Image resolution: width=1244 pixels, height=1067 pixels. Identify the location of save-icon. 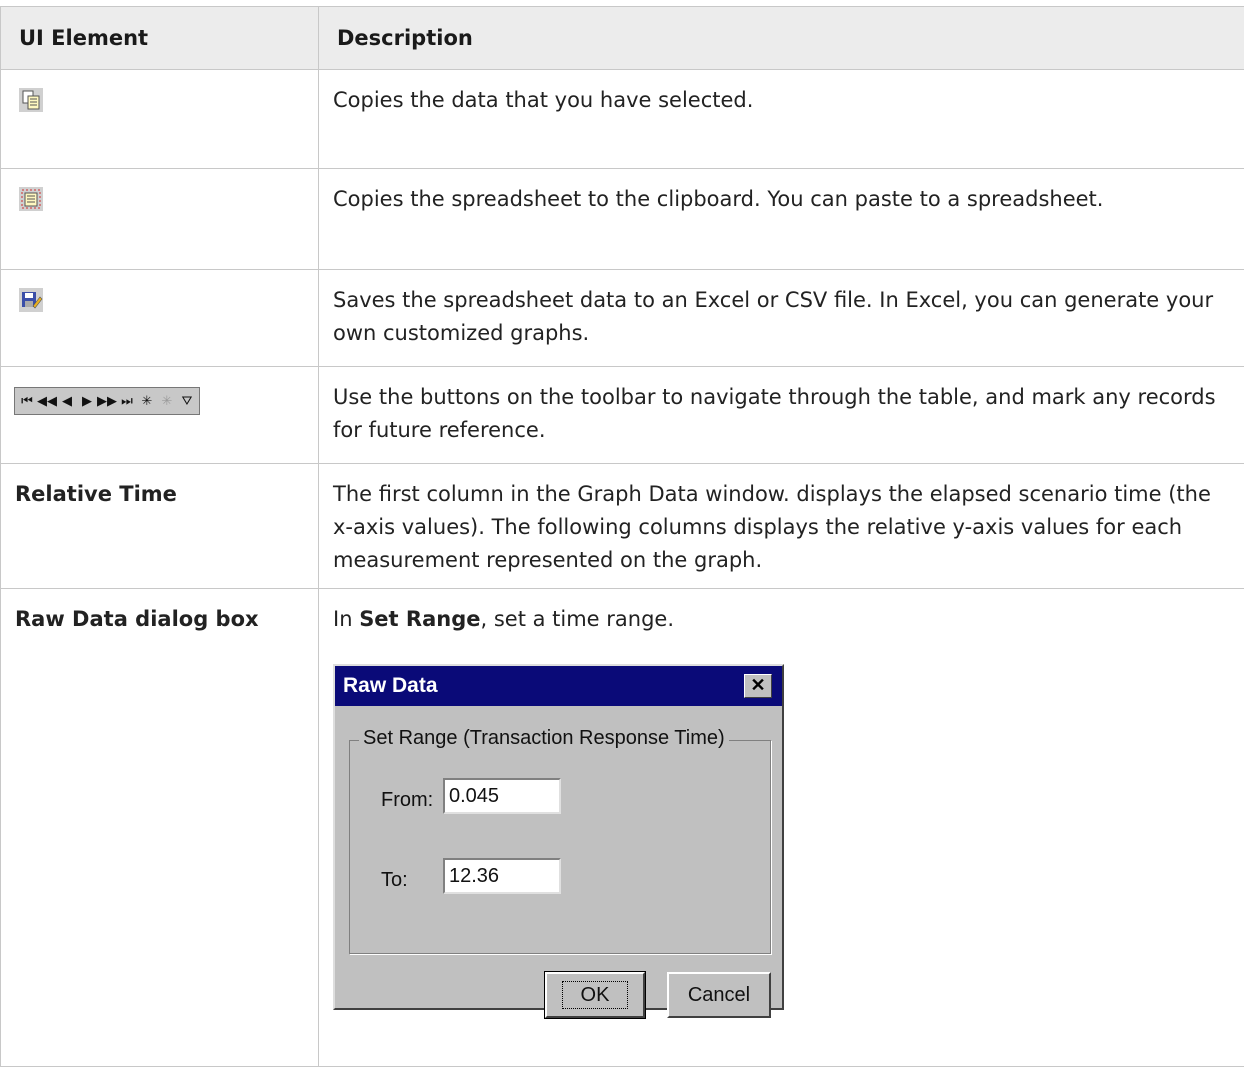
(31, 300).